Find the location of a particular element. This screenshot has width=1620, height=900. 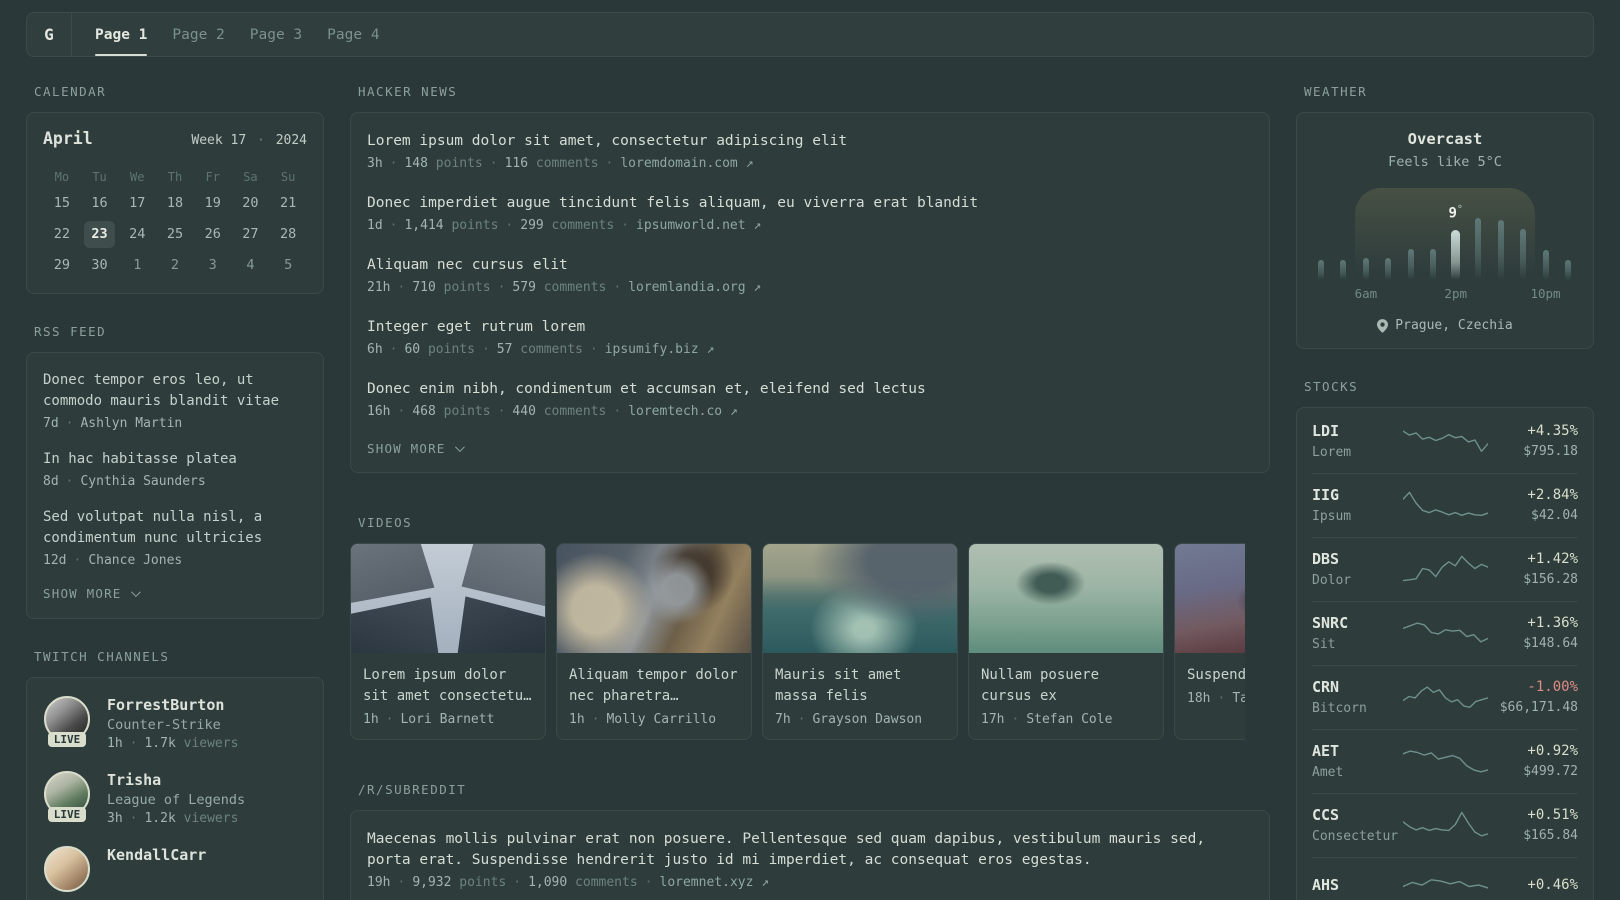

video-card: Nullam posuere cursus ex 17h · Stefan Cole is located at coordinates (1066, 641).